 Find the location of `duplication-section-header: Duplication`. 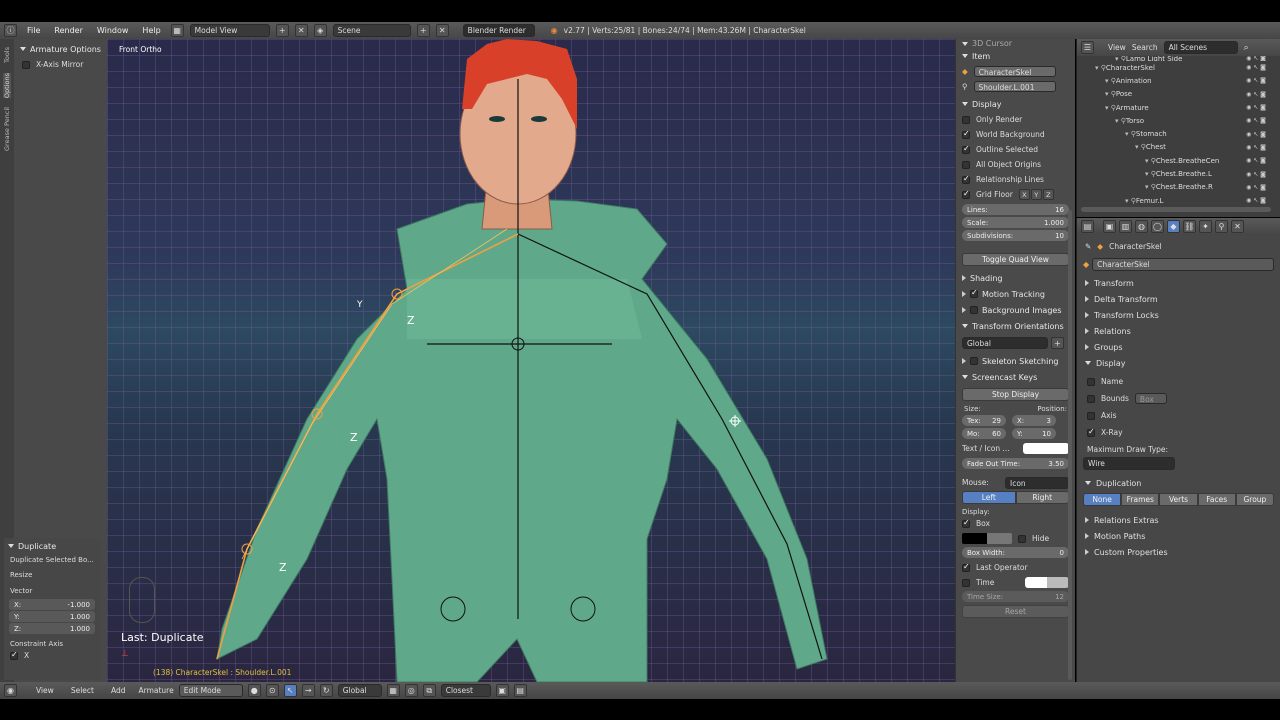

duplication-section-header: Duplication is located at coordinates (1178, 483).